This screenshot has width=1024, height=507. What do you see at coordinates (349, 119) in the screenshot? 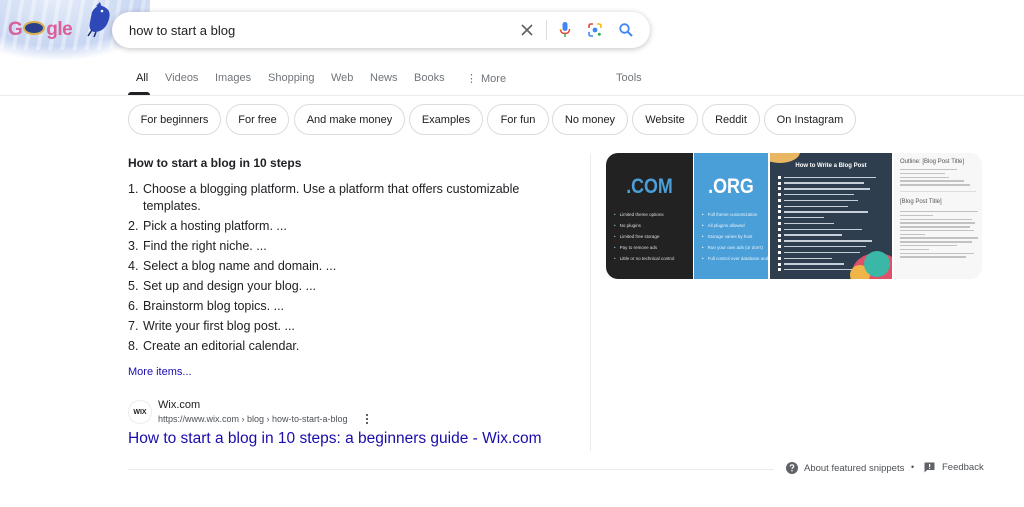
I see `chip-and-make-money: And make money` at bounding box center [349, 119].